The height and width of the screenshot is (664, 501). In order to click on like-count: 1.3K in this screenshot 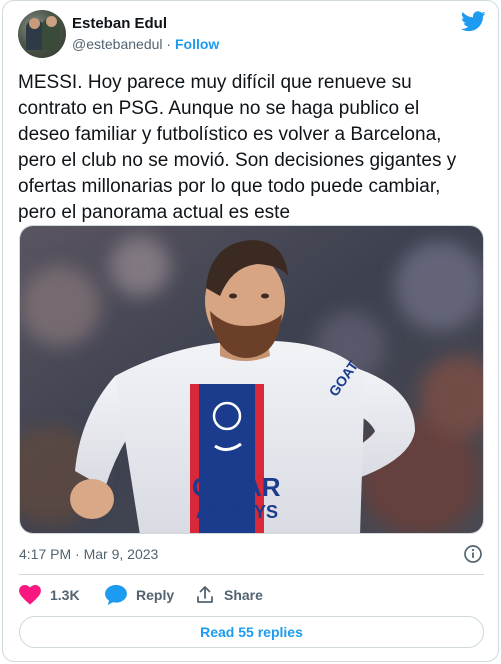, I will do `click(65, 595)`.